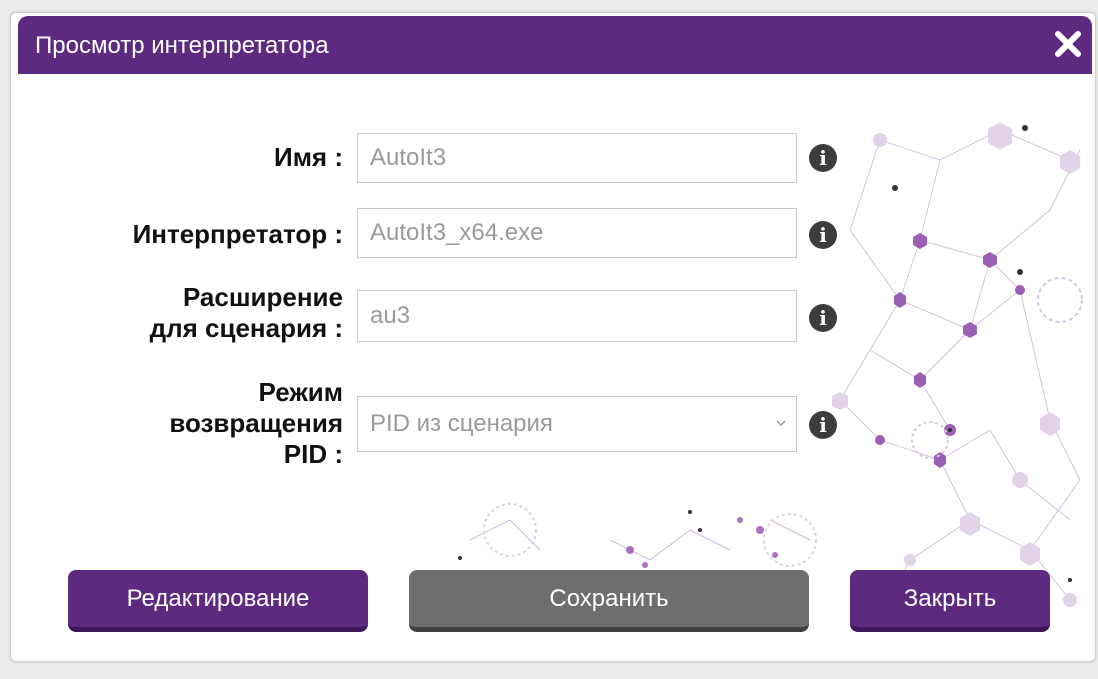  I want to click on pid-mode-select: PID из сценария, so click(577, 424).